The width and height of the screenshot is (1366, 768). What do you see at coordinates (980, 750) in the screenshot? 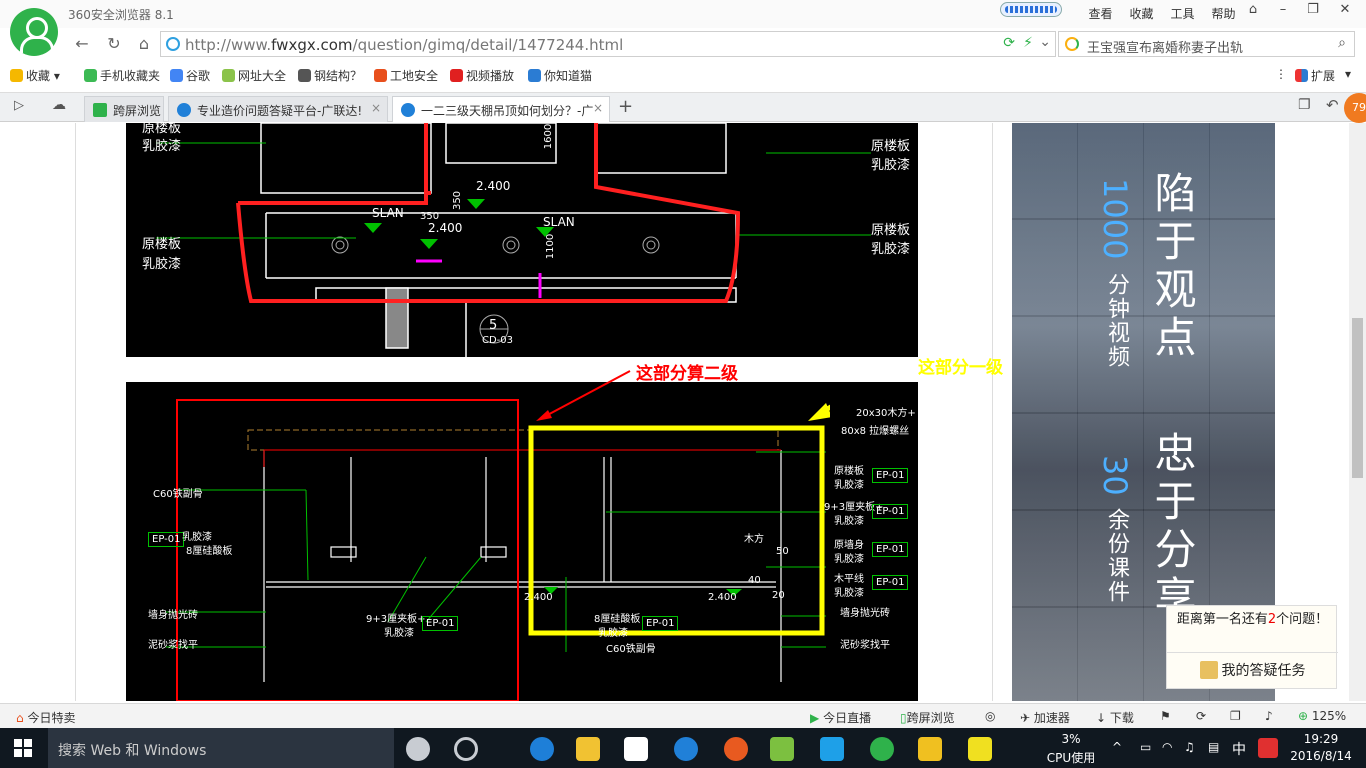
I see `help-app-icon` at bounding box center [980, 750].